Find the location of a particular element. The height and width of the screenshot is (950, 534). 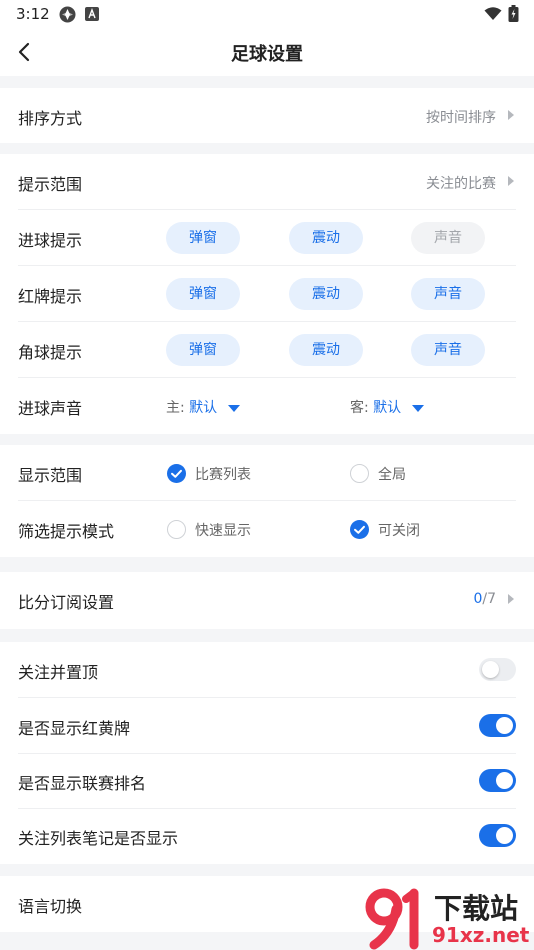

home-sound-select: 主: 默认 is located at coordinates (203, 407).